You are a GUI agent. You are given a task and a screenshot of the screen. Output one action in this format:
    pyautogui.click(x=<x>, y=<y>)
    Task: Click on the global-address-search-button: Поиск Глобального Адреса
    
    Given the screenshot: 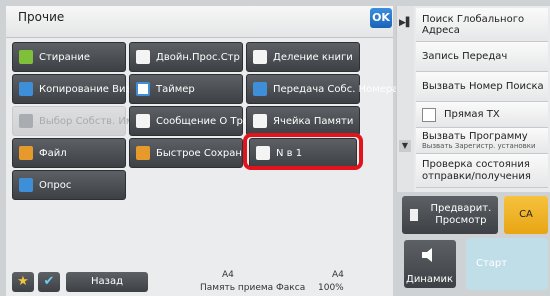 What is the action you would take?
    pyautogui.click(x=482, y=25)
    